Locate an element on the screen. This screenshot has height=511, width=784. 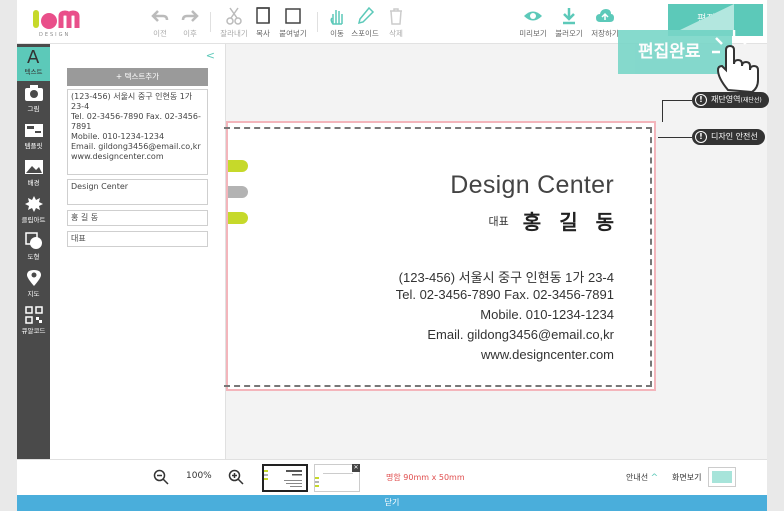
paste-button: 붙여넣기 is located at coordinates (293, 22).